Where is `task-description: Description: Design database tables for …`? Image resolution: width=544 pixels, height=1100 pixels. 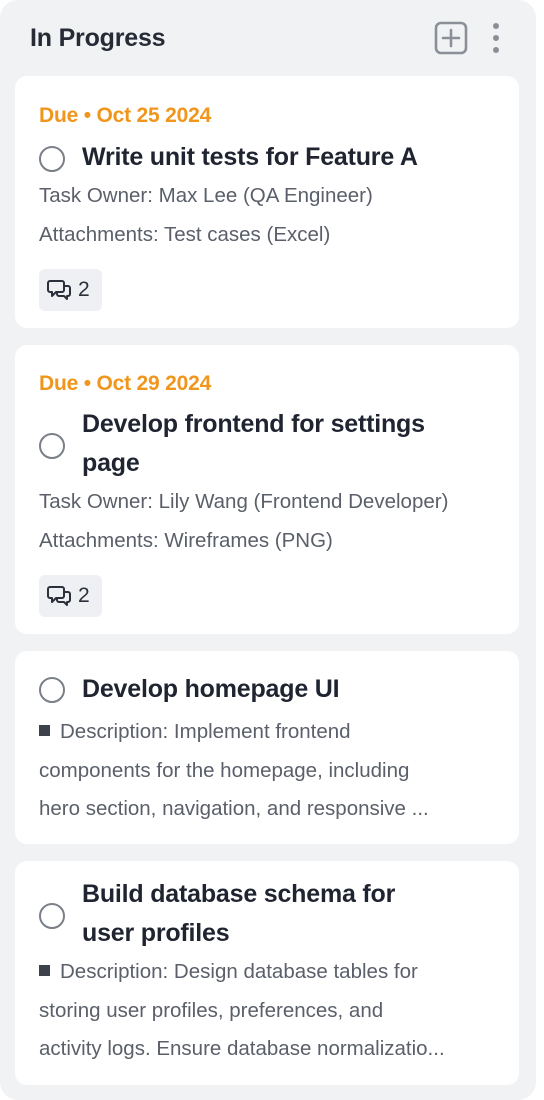
task-description: Description: Design database tables for … is located at coordinates (267, 1011).